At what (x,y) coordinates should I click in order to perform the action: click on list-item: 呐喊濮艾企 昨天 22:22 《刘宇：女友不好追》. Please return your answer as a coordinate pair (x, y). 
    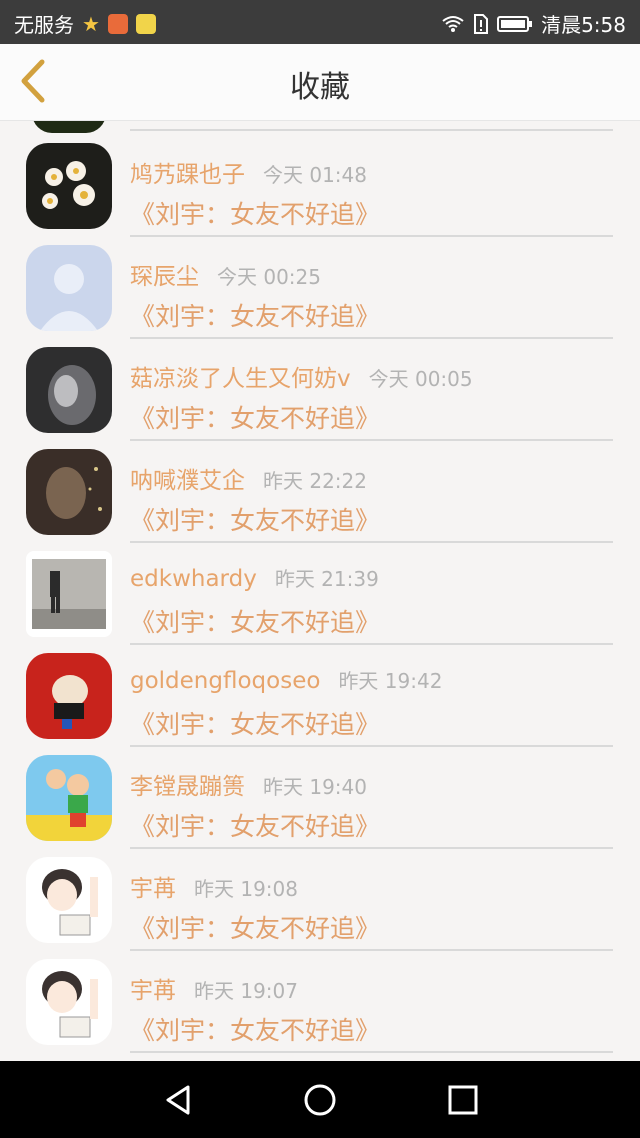
    Looking at the image, I should click on (320, 491).